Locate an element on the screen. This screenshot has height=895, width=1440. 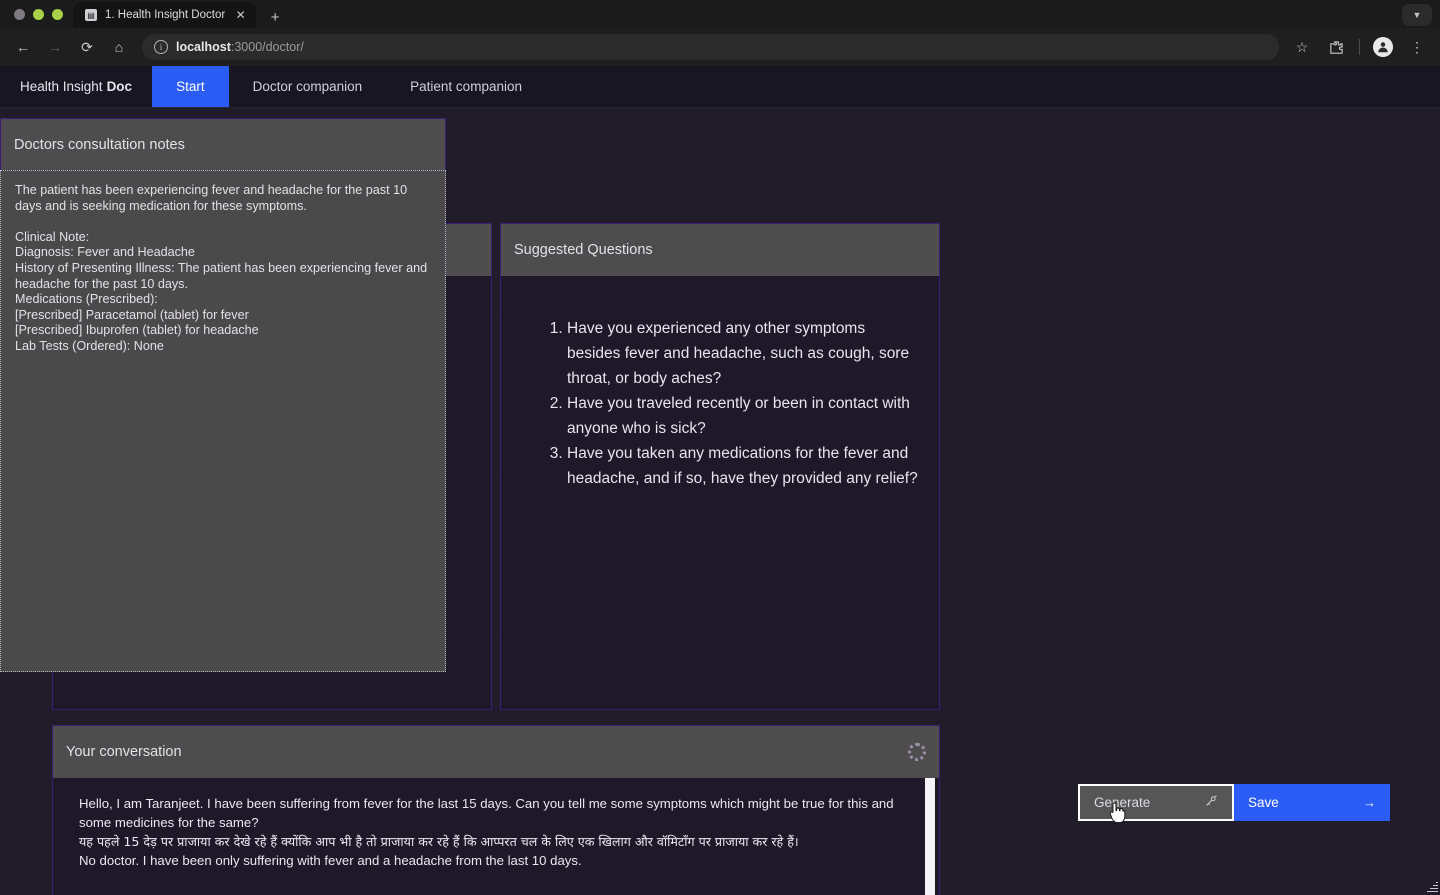
tab-title: 1. Health Insight Doctor is located at coordinates (165, 15).